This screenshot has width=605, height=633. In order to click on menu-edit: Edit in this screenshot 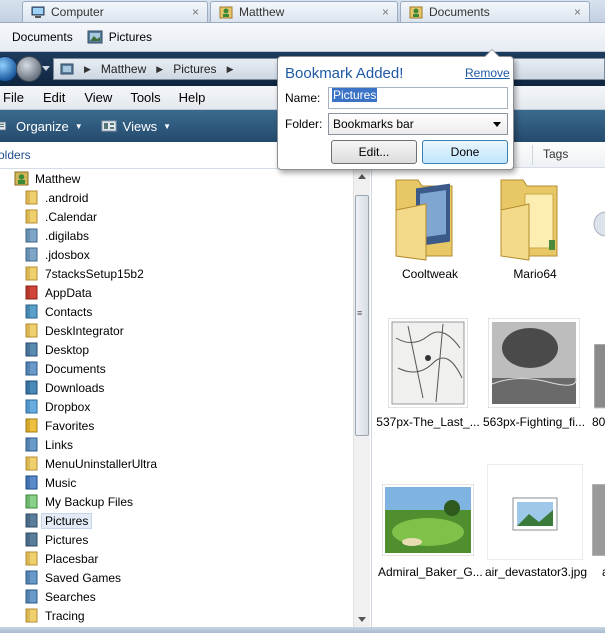, I will do `click(56, 97)`.